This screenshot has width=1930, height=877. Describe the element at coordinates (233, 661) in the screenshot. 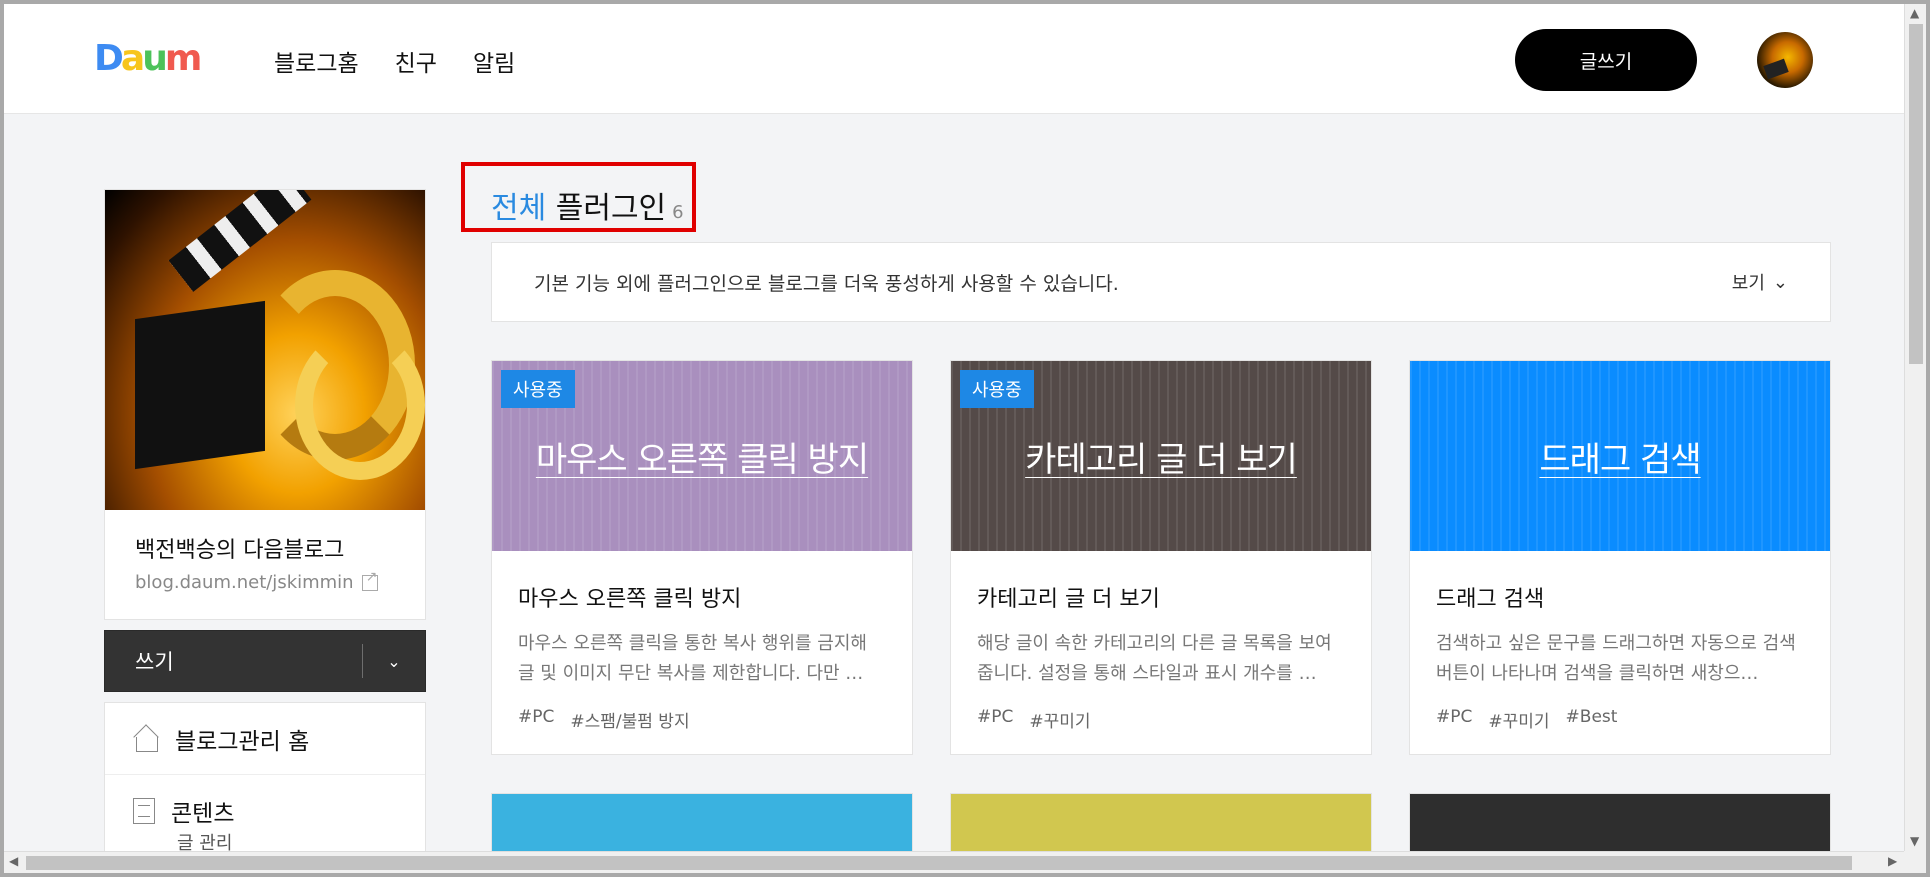

I see `write-button: 쓰기` at that location.